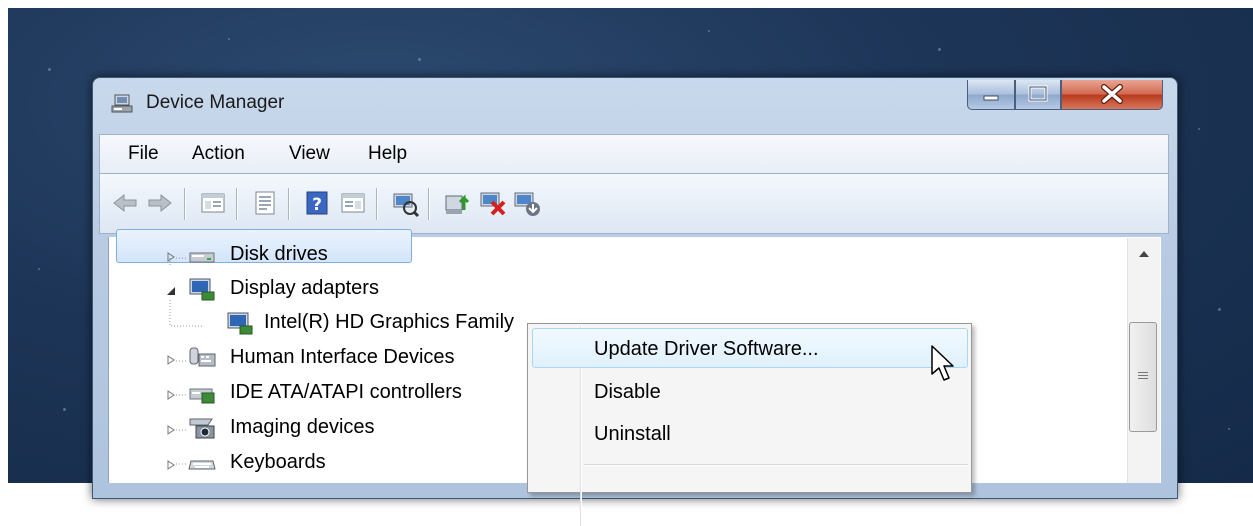  What do you see at coordinates (353, 203) in the screenshot?
I see `show-action-pane-icon` at bounding box center [353, 203].